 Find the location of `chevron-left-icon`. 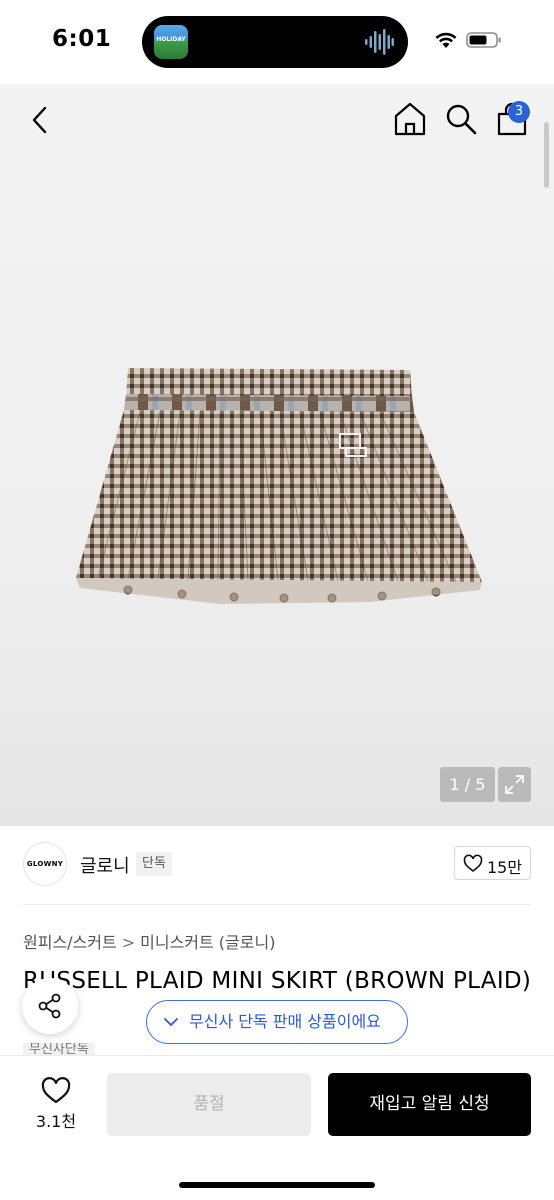

chevron-left-icon is located at coordinates (40, 120).